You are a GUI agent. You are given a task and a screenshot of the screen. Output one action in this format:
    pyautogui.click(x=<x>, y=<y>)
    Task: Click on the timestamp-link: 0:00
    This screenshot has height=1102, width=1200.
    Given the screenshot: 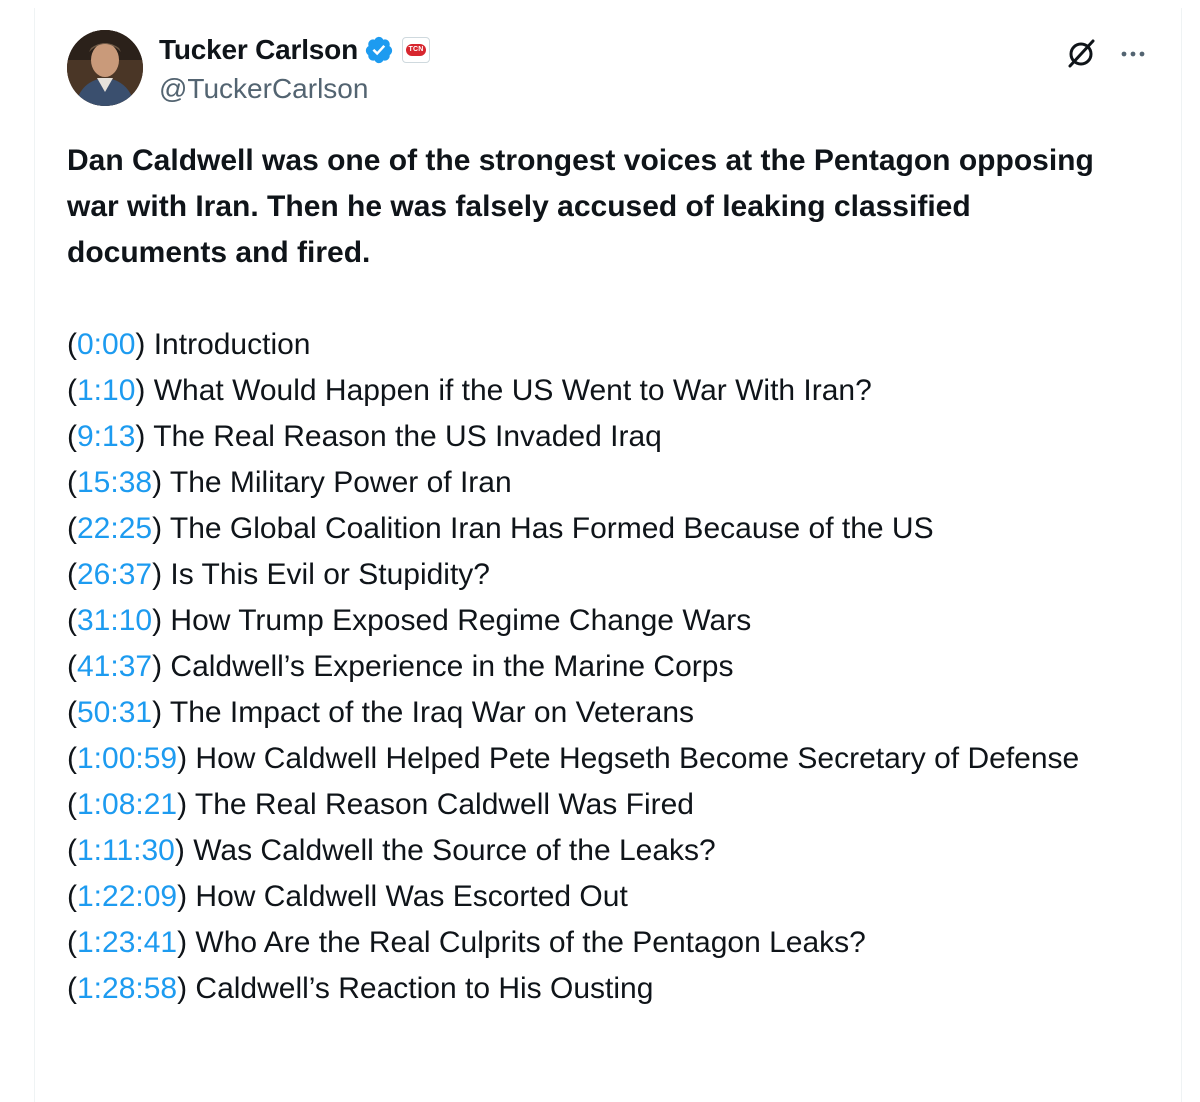 What is the action you would take?
    pyautogui.click(x=106, y=344)
    